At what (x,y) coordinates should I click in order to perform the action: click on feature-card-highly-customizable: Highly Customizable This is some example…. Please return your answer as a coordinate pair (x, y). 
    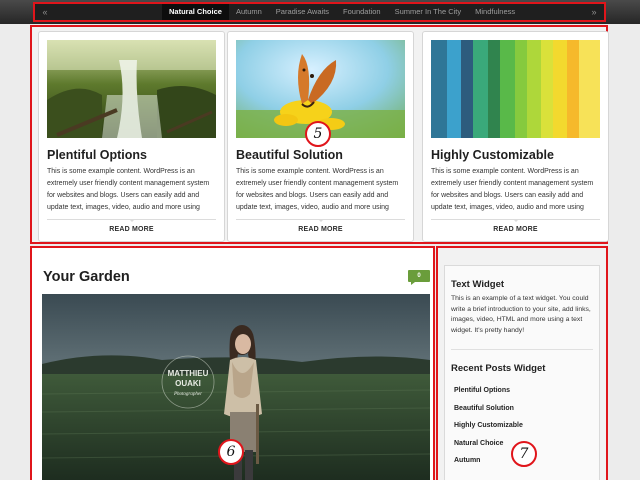
    Looking at the image, I should click on (515, 136).